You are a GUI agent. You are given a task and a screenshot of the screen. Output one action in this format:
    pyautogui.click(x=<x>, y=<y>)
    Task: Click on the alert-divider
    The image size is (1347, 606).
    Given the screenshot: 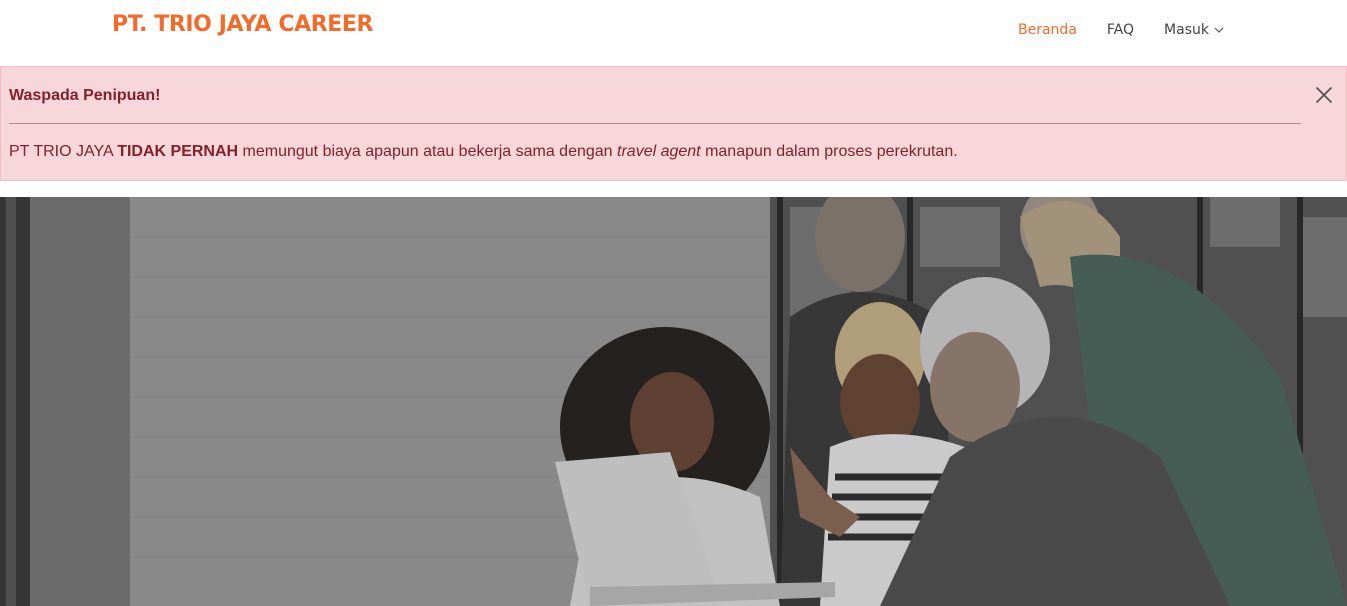 What is the action you would take?
    pyautogui.click(x=655, y=123)
    